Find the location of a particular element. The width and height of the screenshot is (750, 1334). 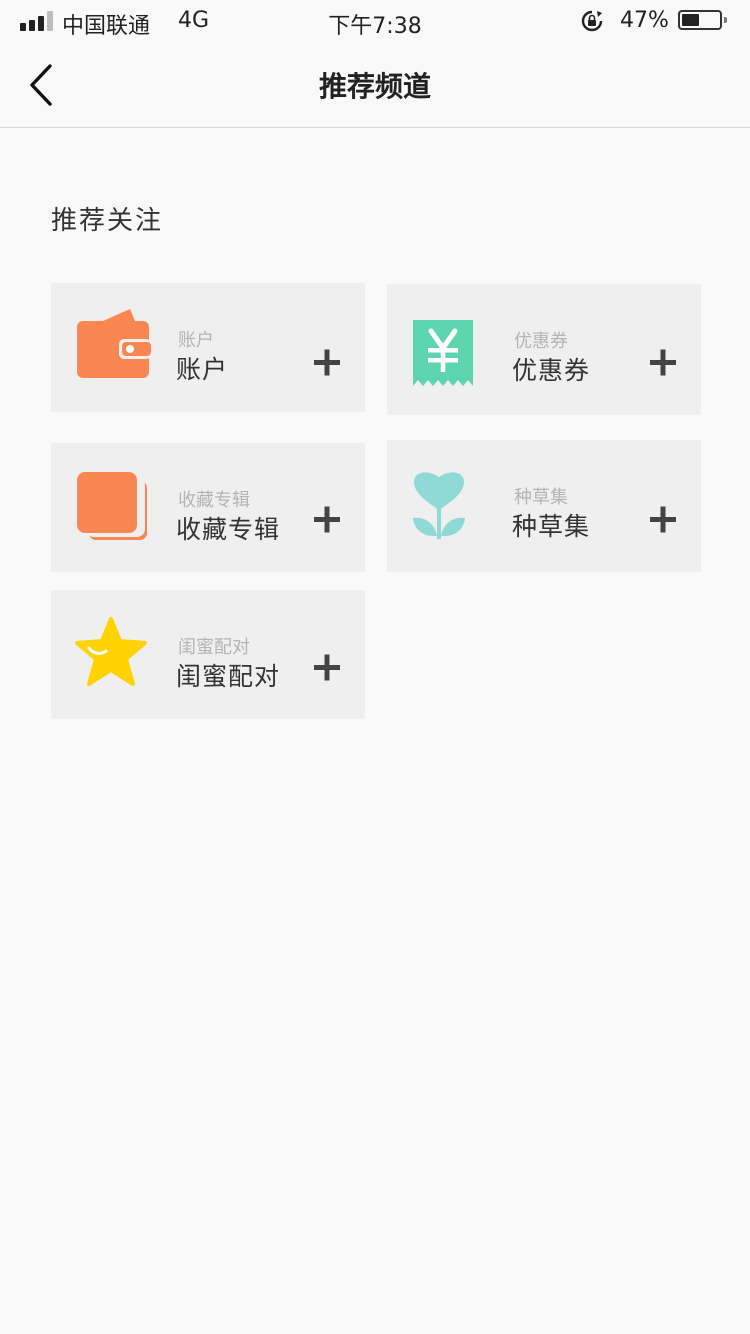

navigation-bar: 推荐频道 is located at coordinates (375, 85).